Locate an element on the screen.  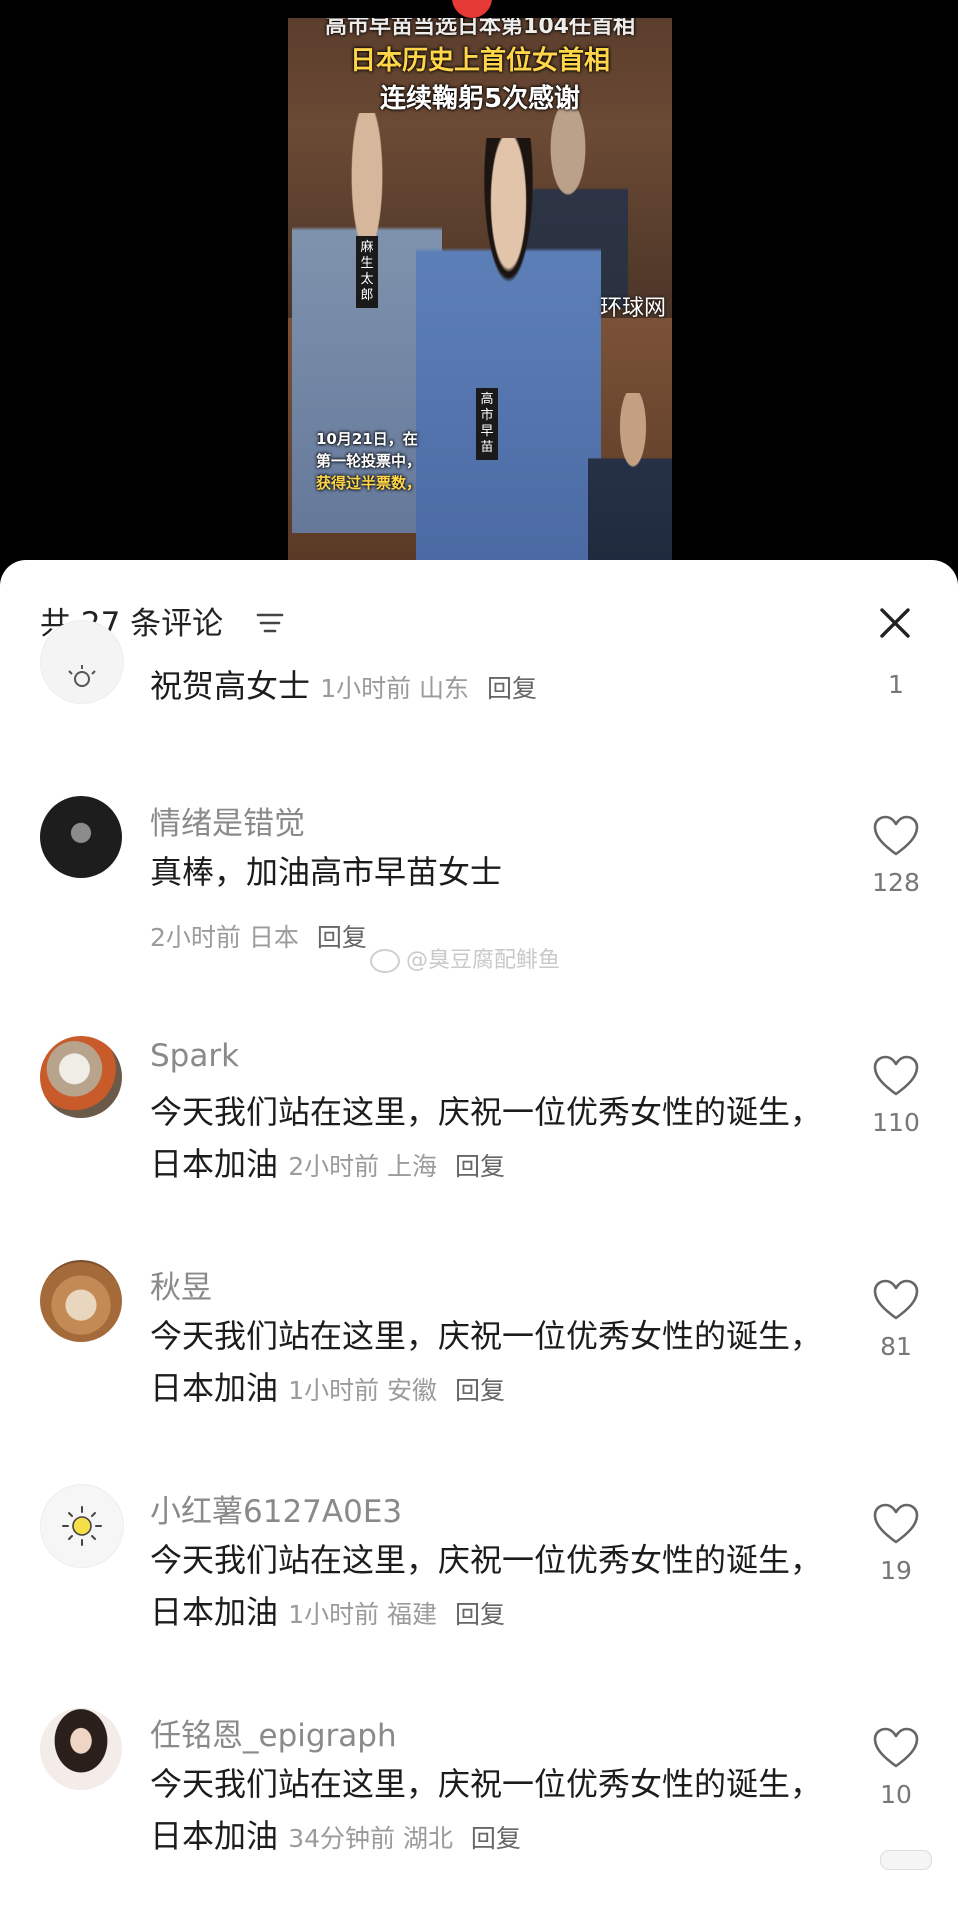
comment-body: 今天我们站在这里，庆祝一位优秀女性的诞生，日本加油 2小时前 上海 回复 is located at coordinates (490, 1139).